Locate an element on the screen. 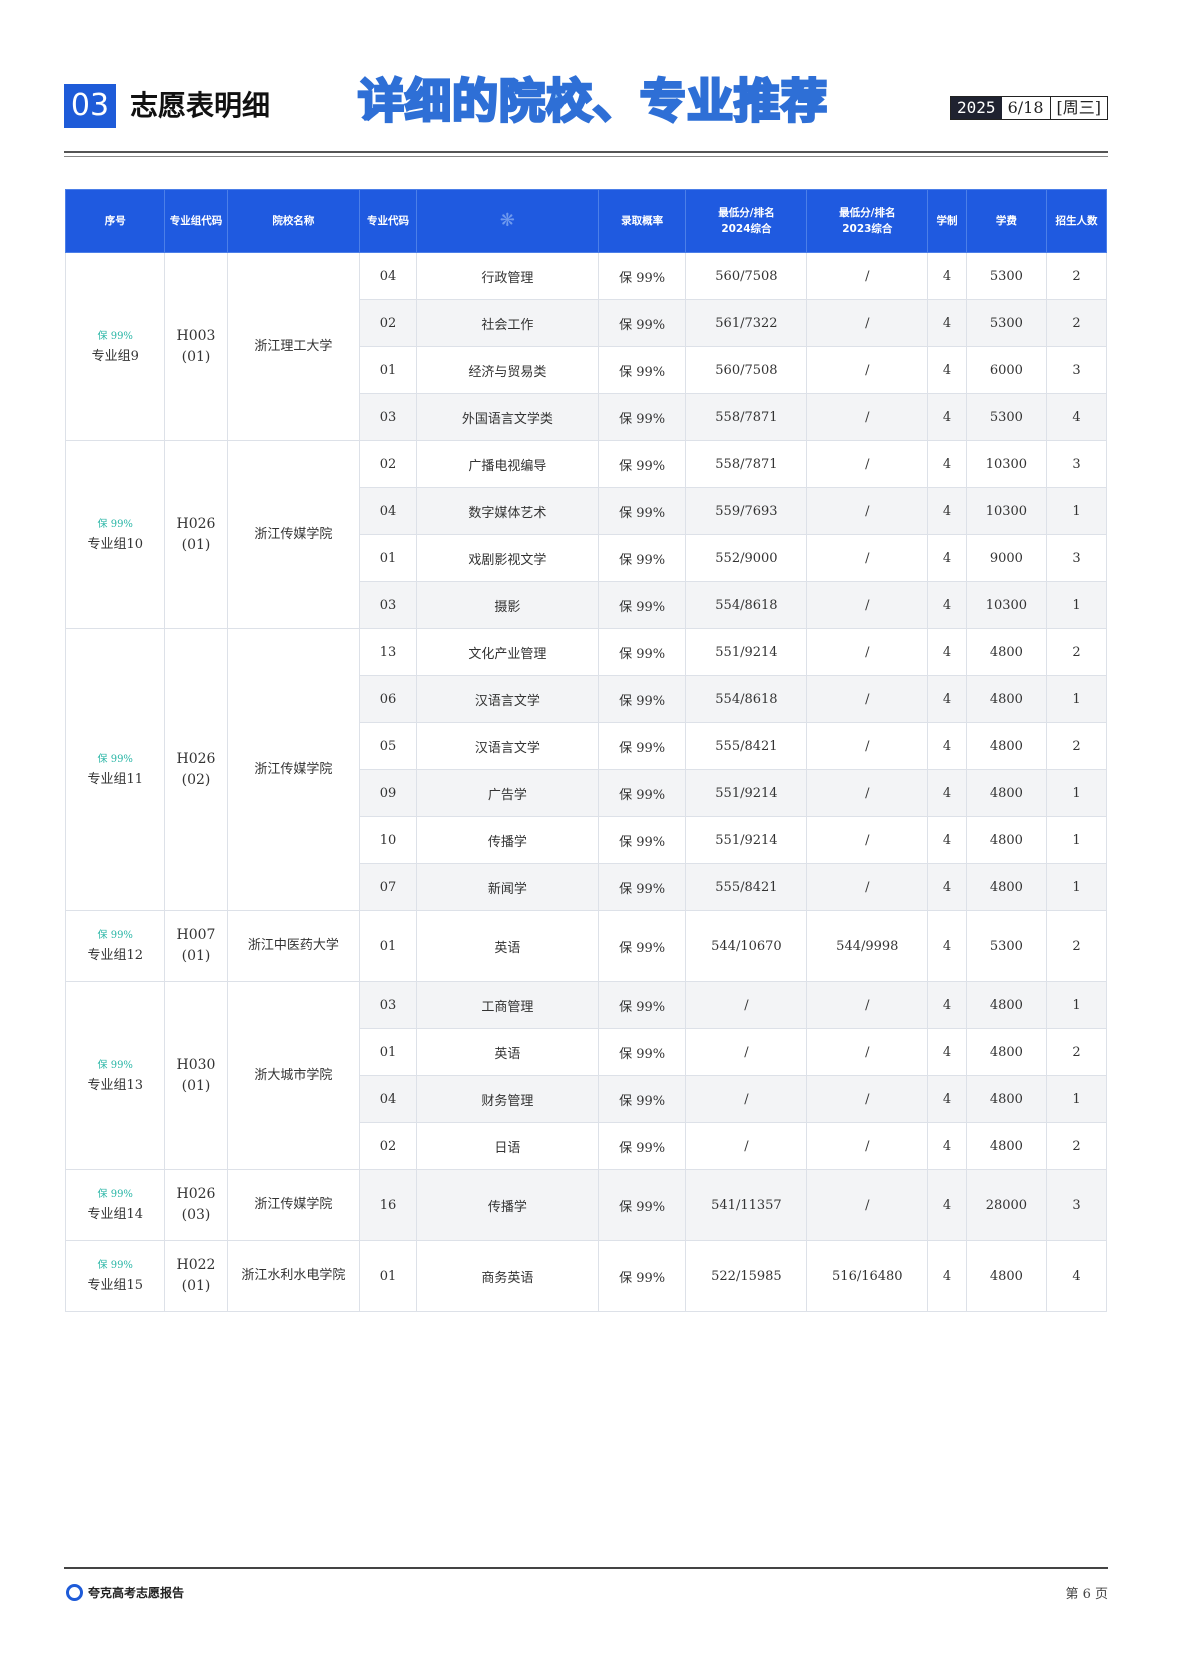 The height and width of the screenshot is (1676, 1179). score-rank-2024: 560/7508 is located at coordinates (746, 276).